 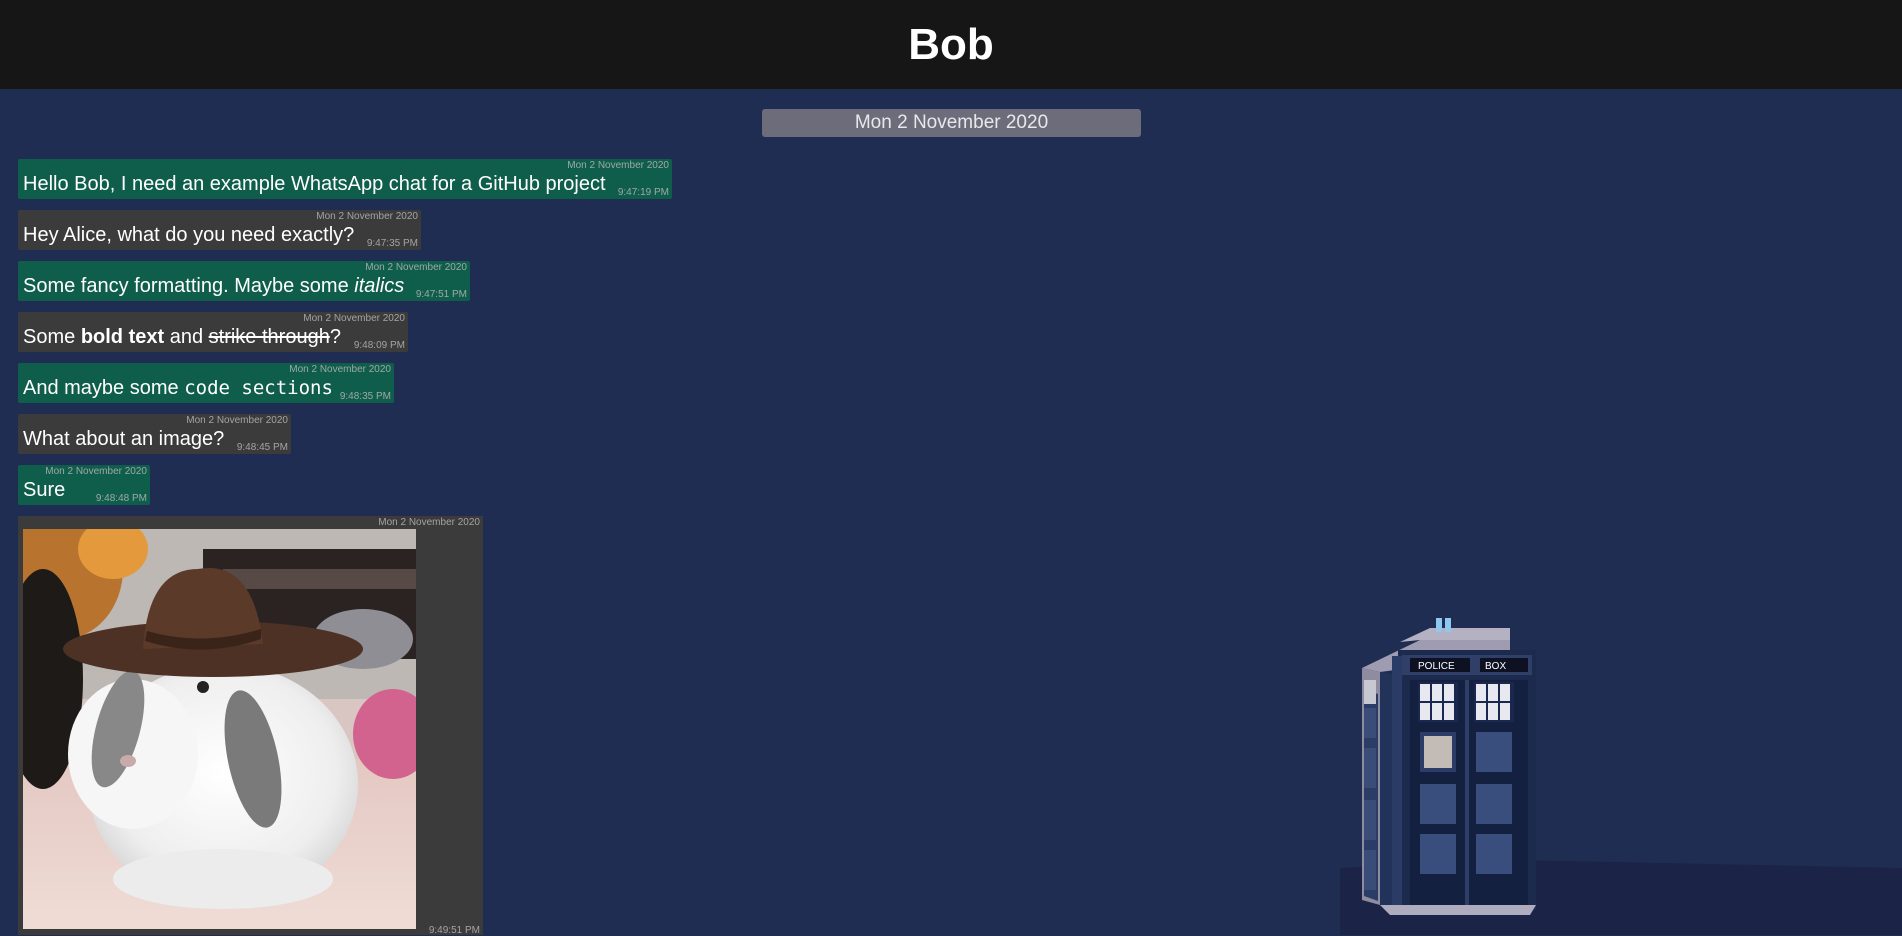 What do you see at coordinates (121, 498) in the screenshot?
I see `message-time: 9:48:48 PM` at bounding box center [121, 498].